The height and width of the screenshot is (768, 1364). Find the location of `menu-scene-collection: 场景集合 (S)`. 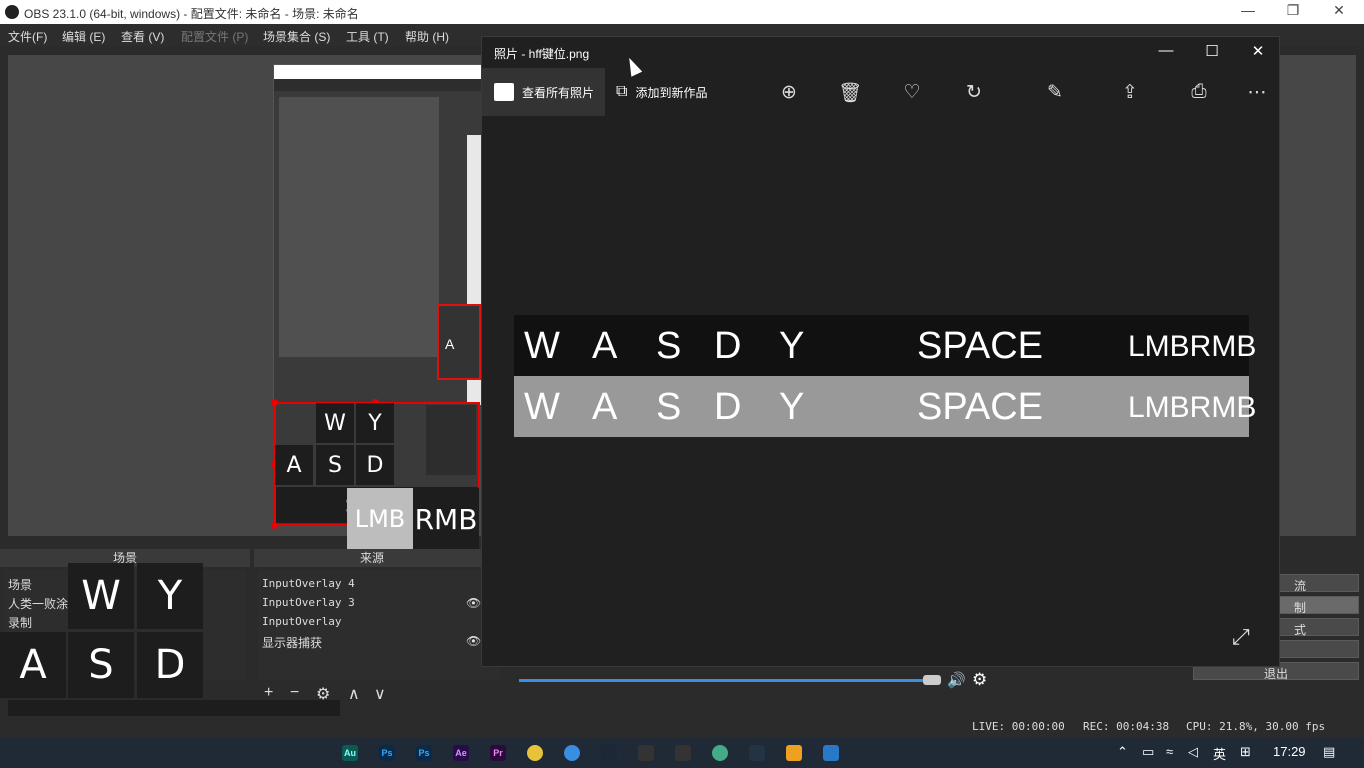

menu-scene-collection: 场景集合 (S) is located at coordinates (296, 36).